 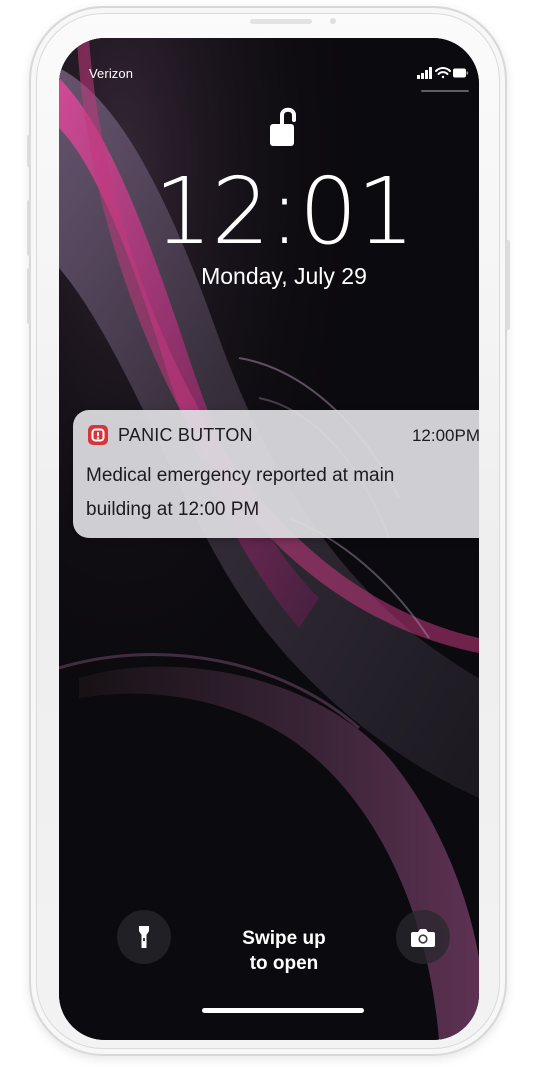 I want to click on wifi-icon, so click(x=443, y=73).